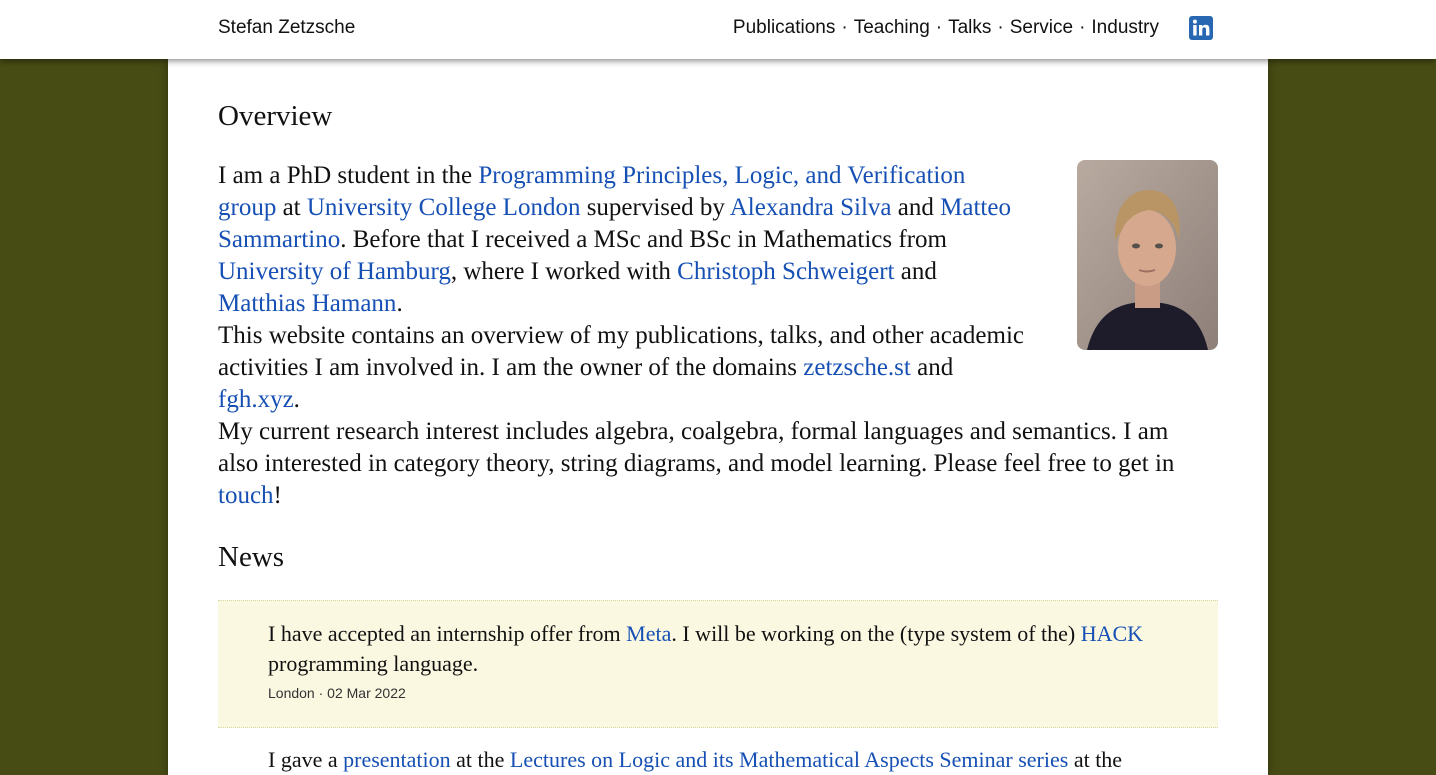  What do you see at coordinates (296, 399) in the screenshot?
I see `website-text: .` at bounding box center [296, 399].